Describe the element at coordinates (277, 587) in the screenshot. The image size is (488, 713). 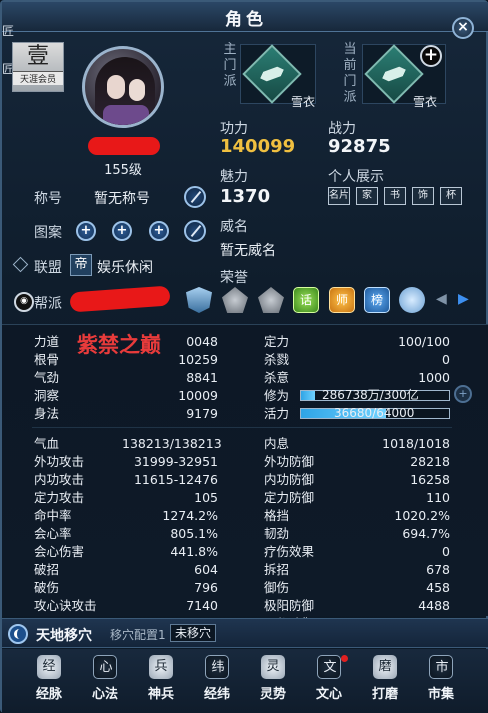
I see `combat-stat-name: 御伤` at that location.